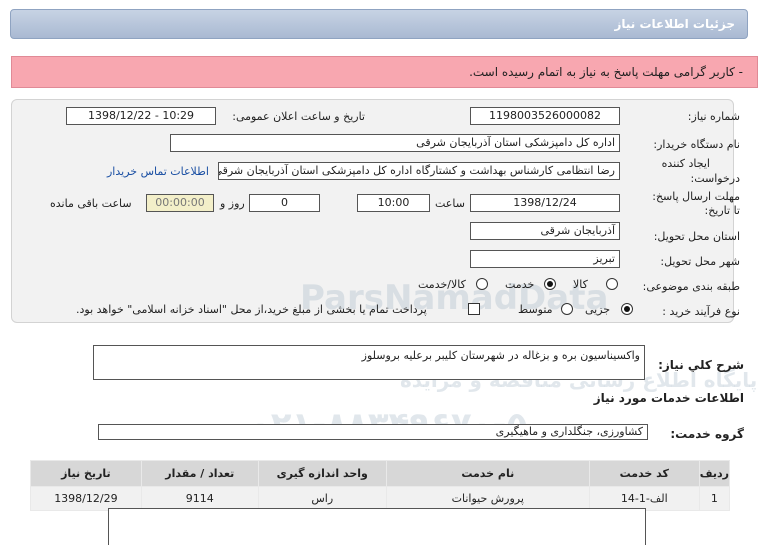 The height and width of the screenshot is (545, 770). What do you see at coordinates (199, 498) in the screenshot?
I see `table-cell: 9114` at bounding box center [199, 498].